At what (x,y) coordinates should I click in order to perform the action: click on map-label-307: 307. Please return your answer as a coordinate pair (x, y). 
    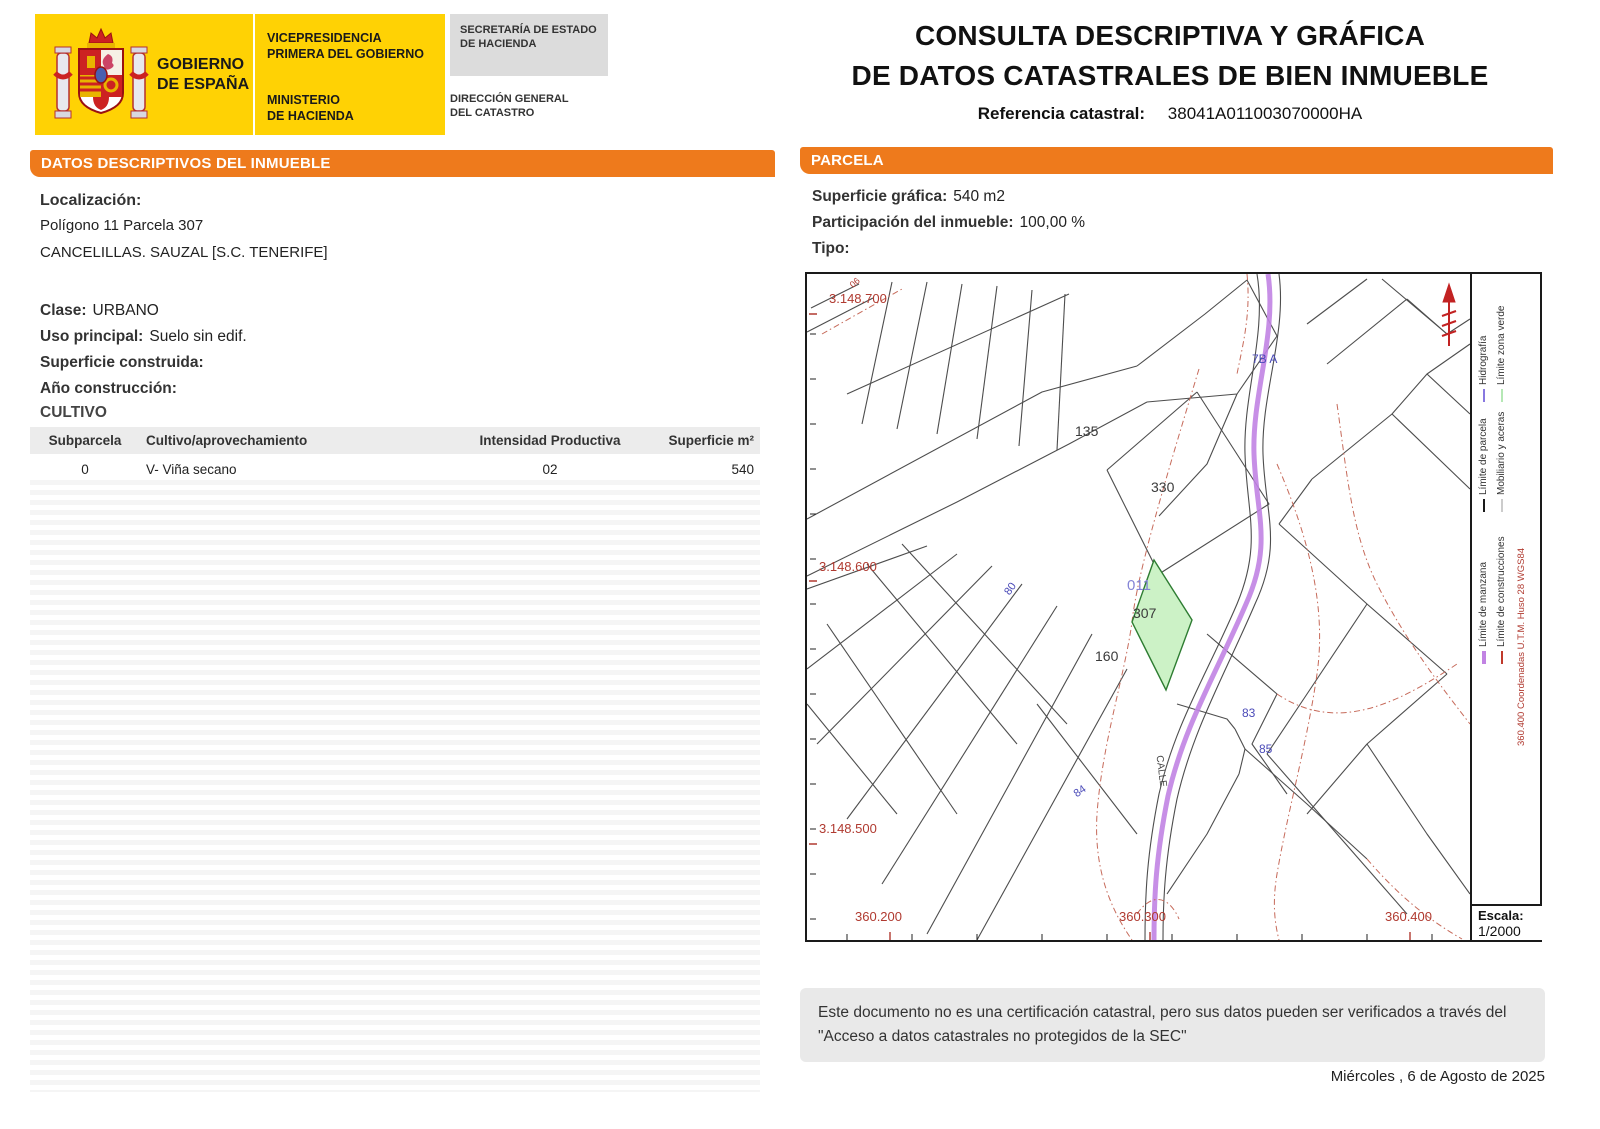
    Looking at the image, I should click on (1145, 613).